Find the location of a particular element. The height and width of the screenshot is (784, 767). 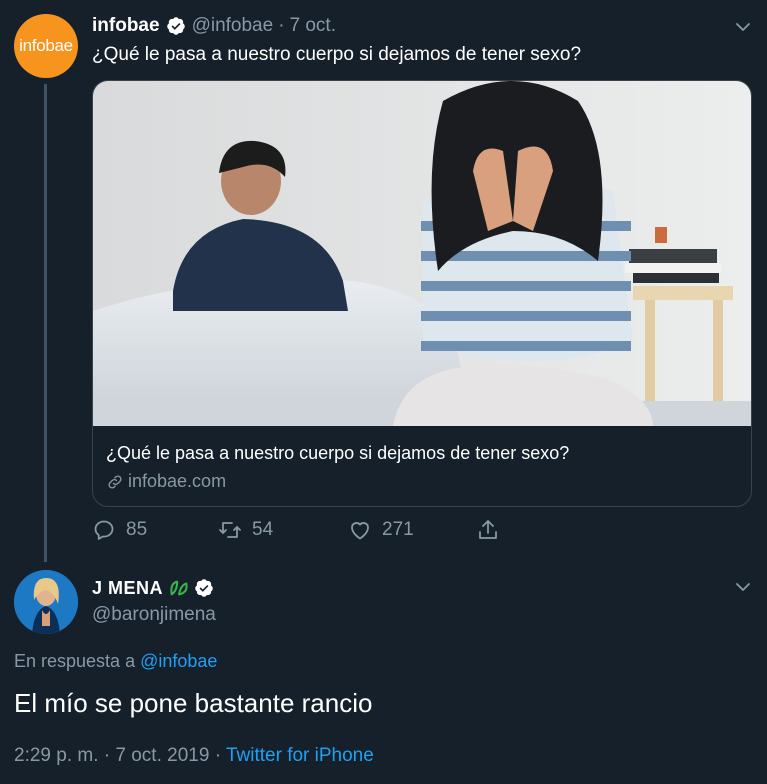

tweet-client: Twitter for iPhone is located at coordinates (300, 755).